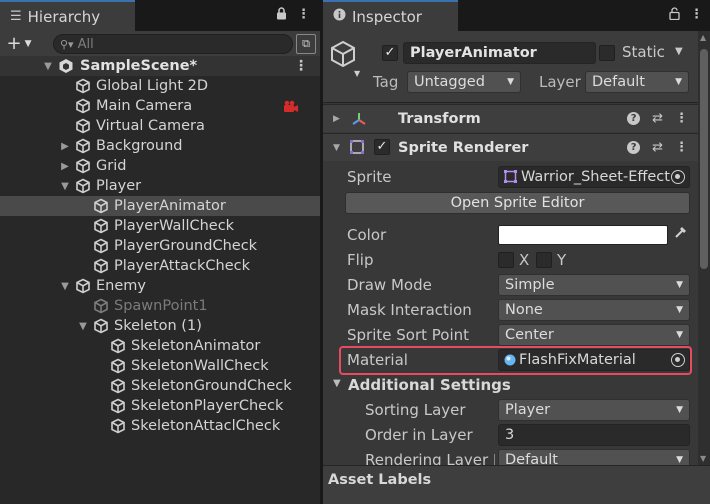  Describe the element at coordinates (463, 147) in the screenshot. I see `sprite-renderer-title: Sprite Renderer` at that location.